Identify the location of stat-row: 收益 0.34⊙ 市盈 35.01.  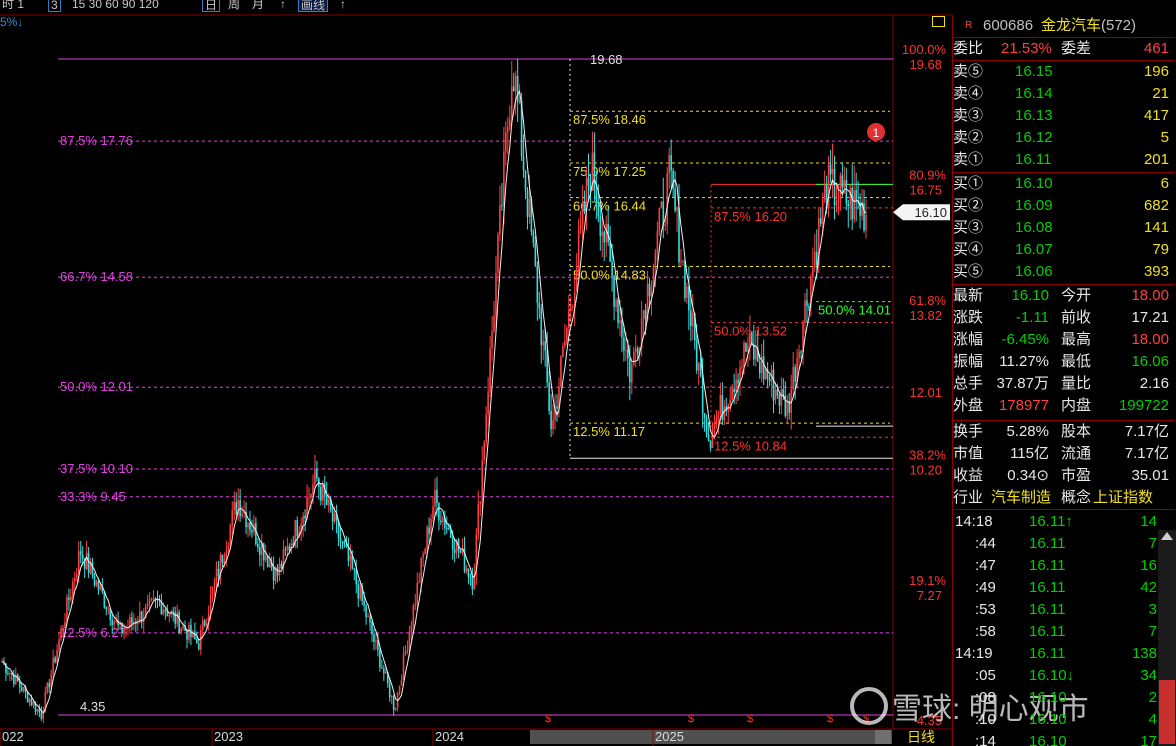
(1064, 476).